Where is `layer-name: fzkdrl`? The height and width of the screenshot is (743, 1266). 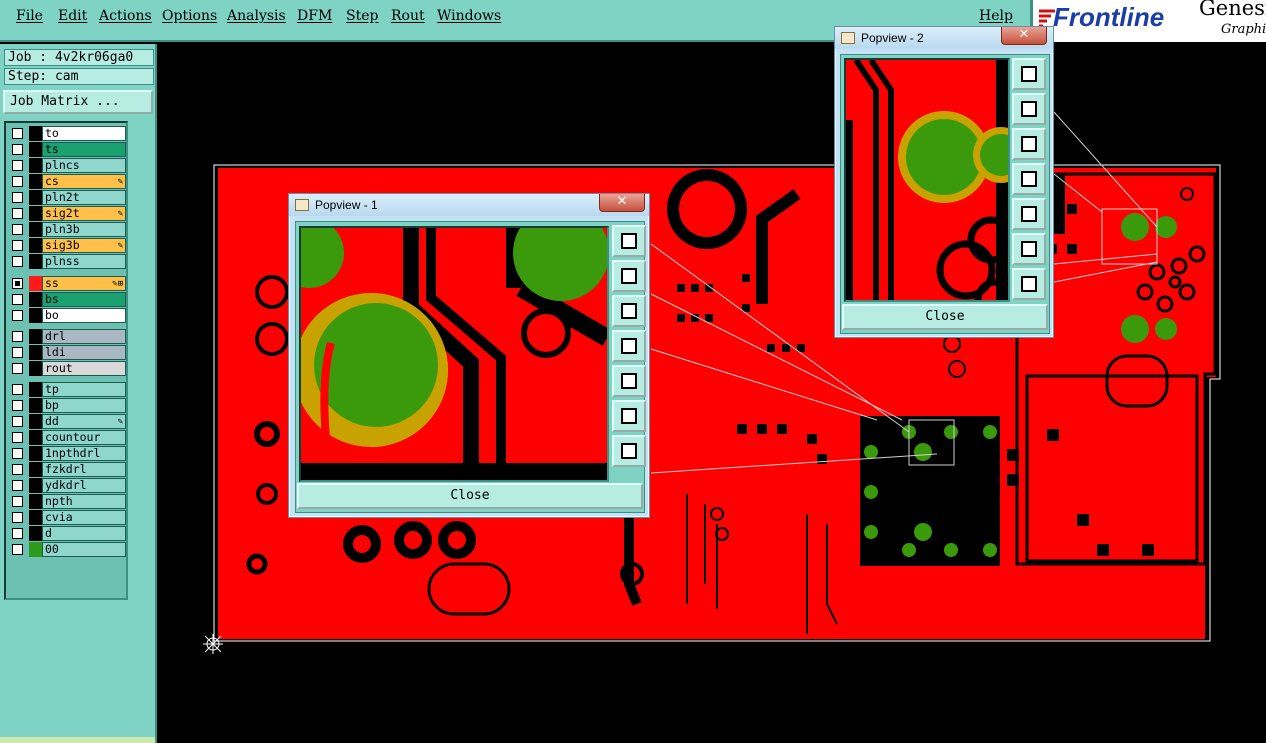
layer-name: fzkdrl is located at coordinates (84, 469).